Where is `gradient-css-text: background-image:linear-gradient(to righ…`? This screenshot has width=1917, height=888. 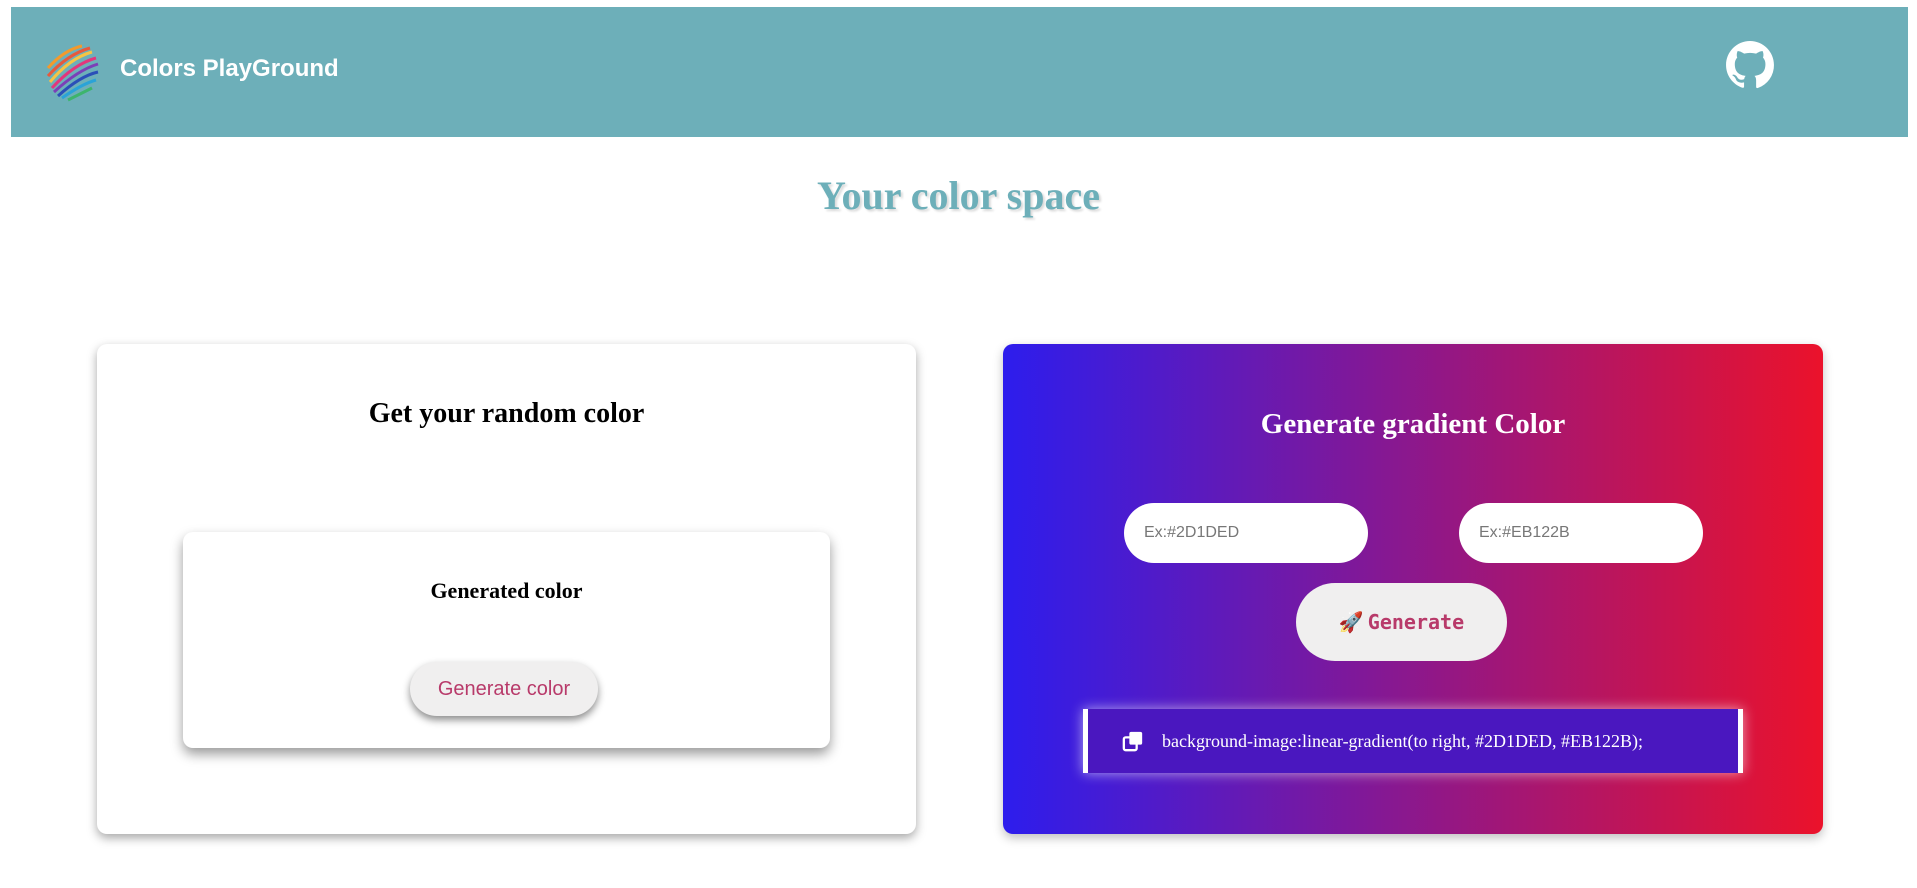
gradient-css-text: background-image:linear-gradient(to righ… is located at coordinates (1403, 740).